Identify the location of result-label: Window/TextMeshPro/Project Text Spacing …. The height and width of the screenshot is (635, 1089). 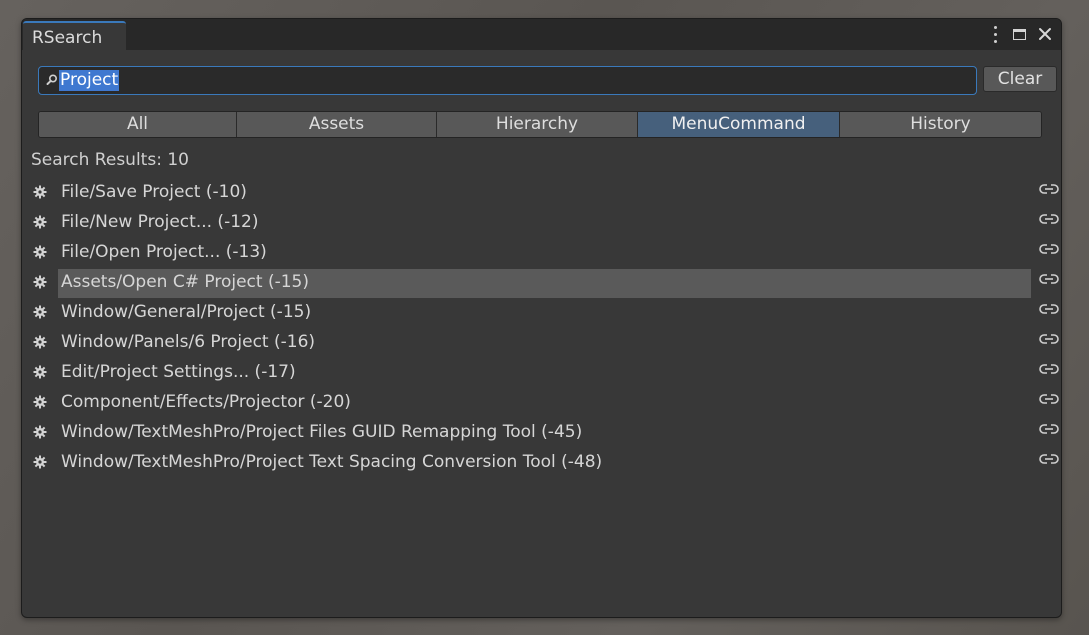
(332, 462).